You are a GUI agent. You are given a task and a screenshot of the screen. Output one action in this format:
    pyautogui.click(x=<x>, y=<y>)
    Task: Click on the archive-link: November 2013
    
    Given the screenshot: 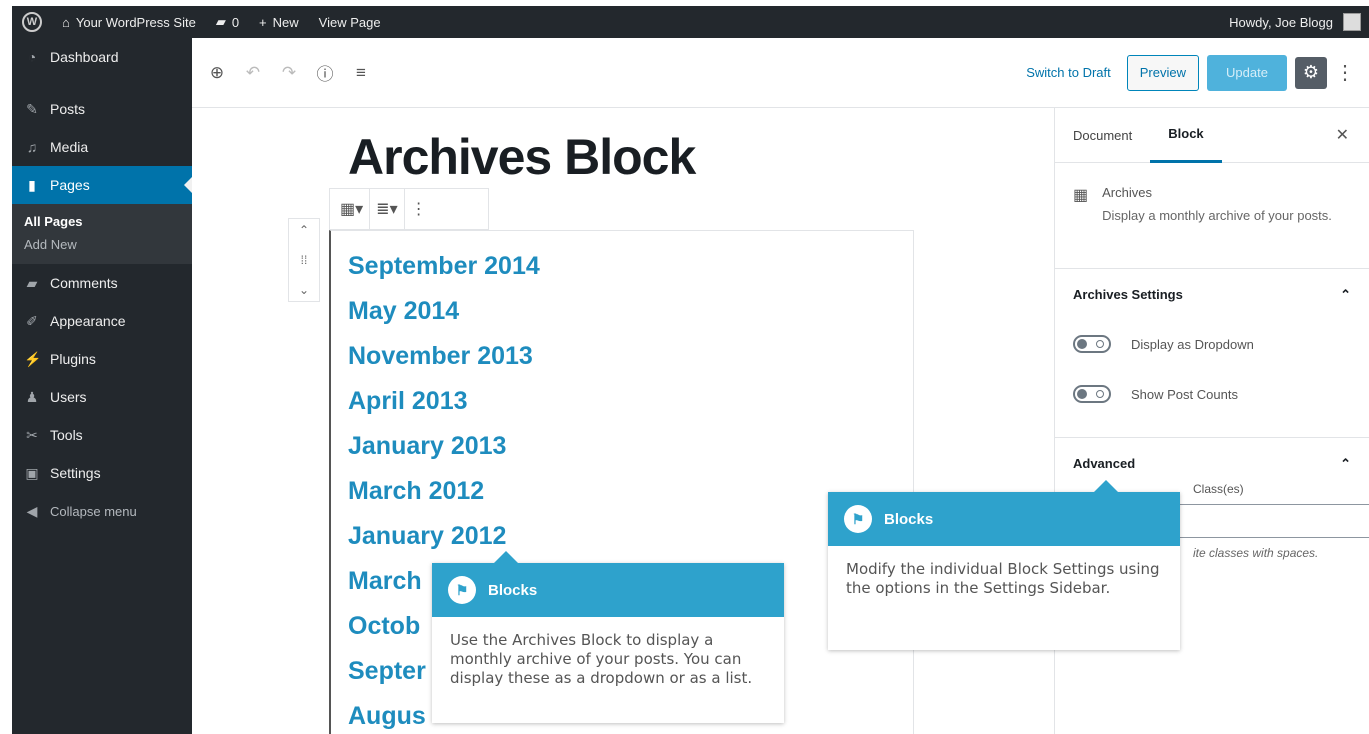 What is the action you would take?
    pyautogui.click(x=444, y=360)
    